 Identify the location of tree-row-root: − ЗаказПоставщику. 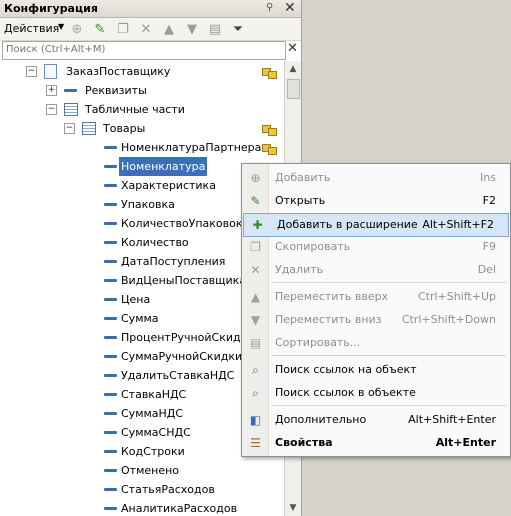
(142, 71).